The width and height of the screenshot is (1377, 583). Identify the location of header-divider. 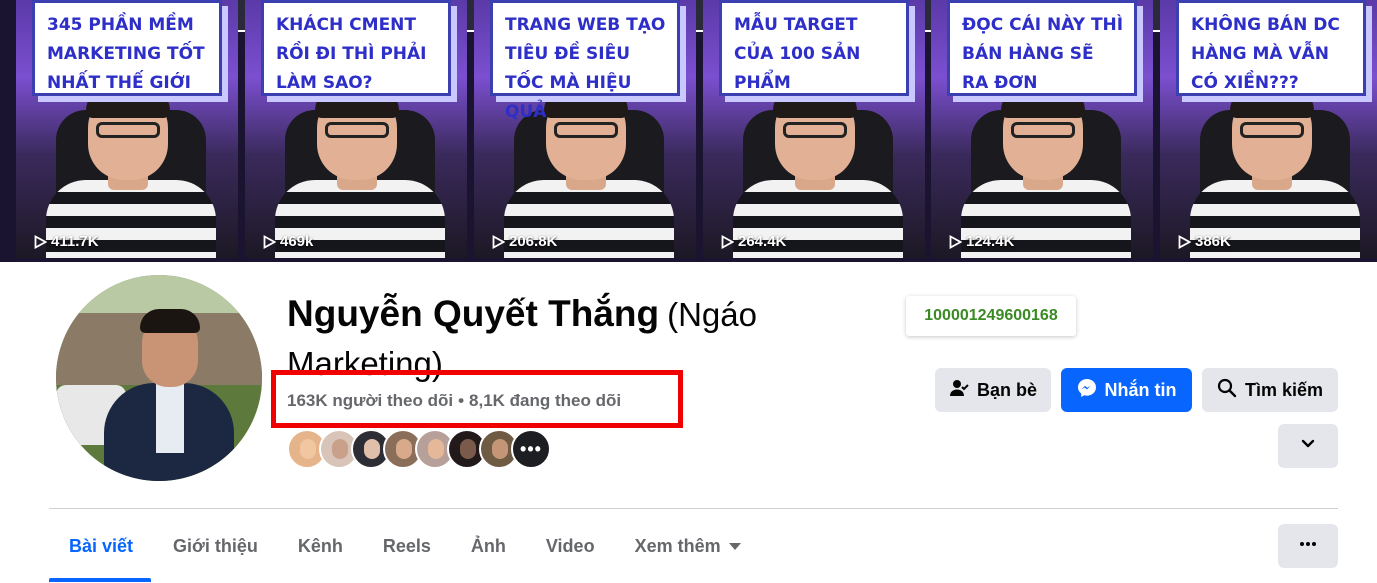
(693, 508).